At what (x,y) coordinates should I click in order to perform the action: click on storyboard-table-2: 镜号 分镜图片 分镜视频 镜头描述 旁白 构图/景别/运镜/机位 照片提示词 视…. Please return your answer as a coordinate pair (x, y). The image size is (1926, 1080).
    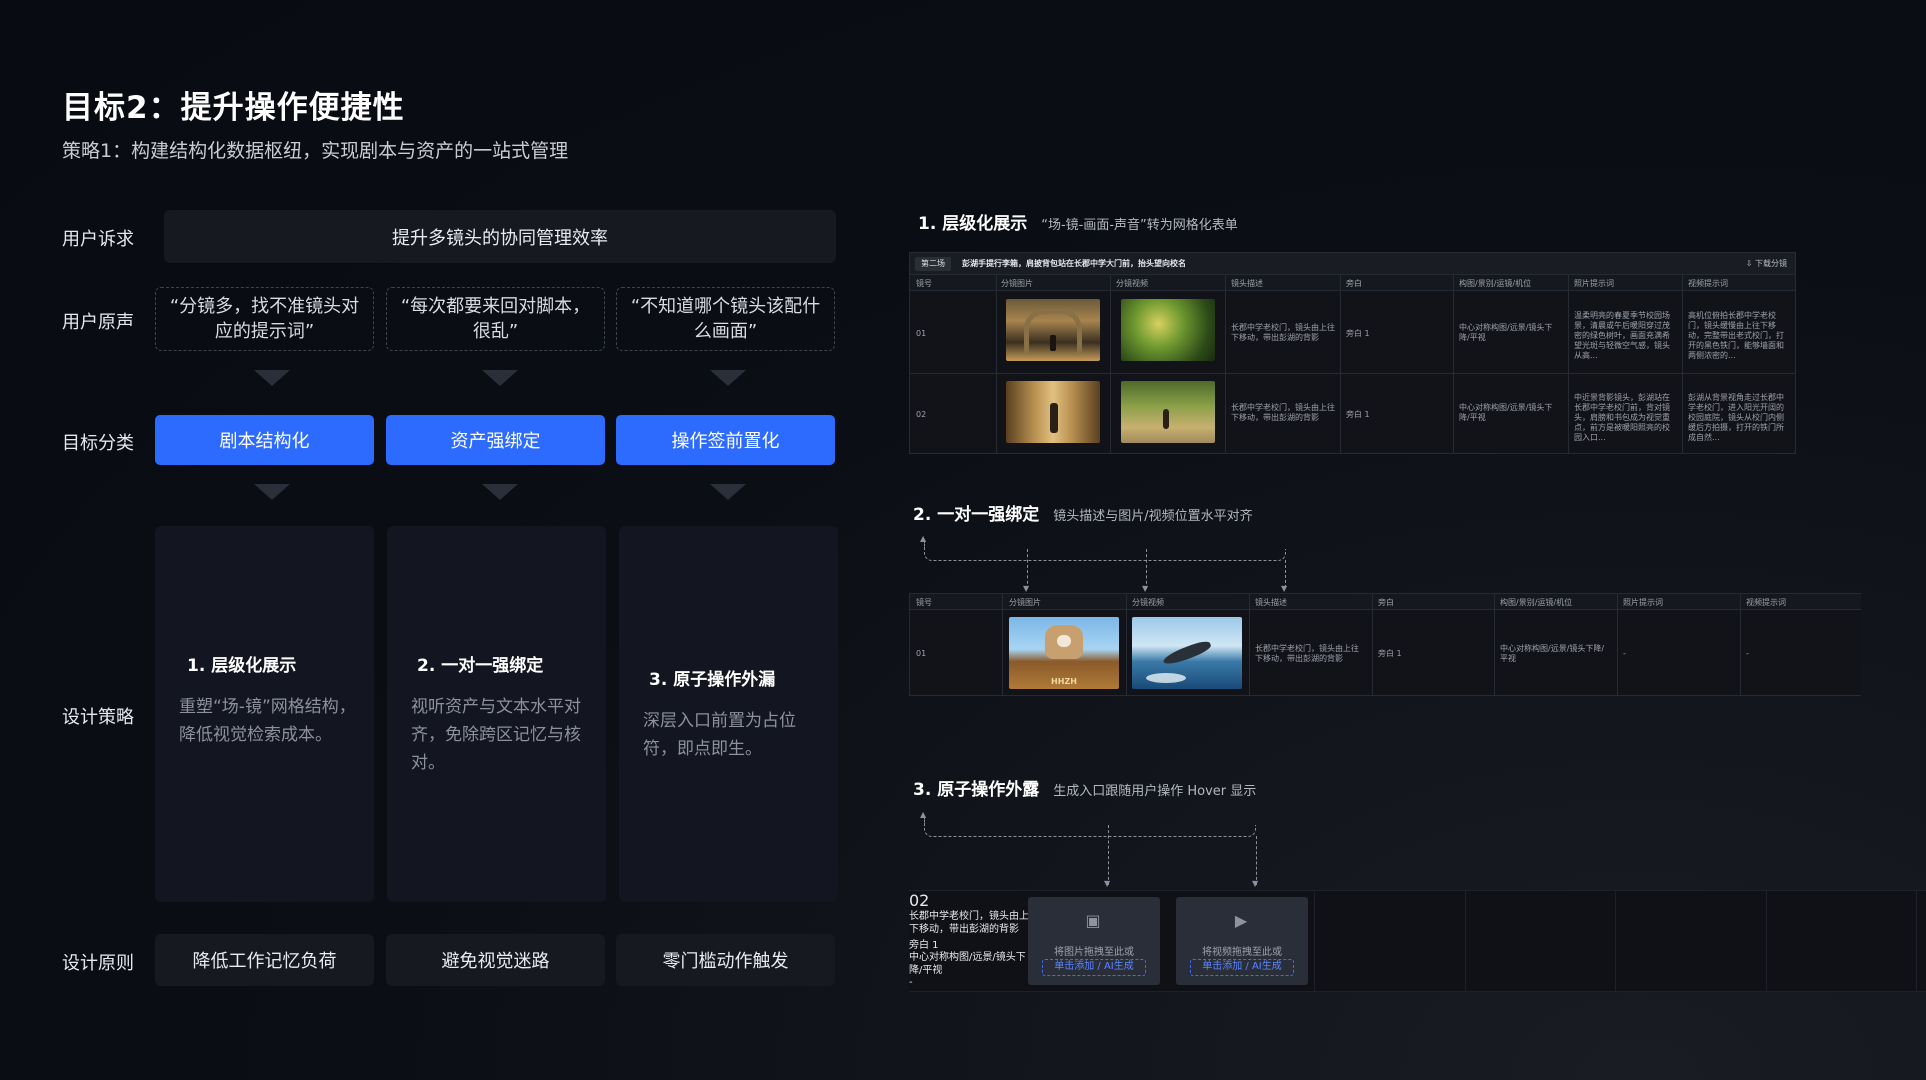
    Looking at the image, I should click on (1385, 644).